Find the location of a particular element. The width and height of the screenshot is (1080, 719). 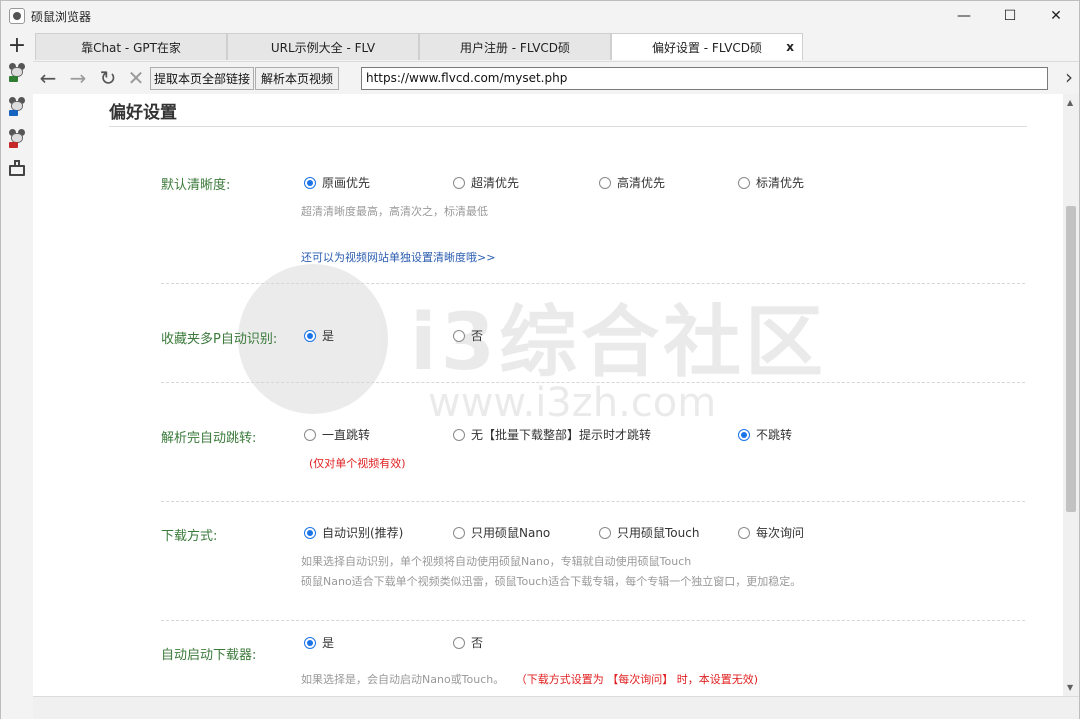

scroll-up-icon: ▲ is located at coordinates (1070, 102).